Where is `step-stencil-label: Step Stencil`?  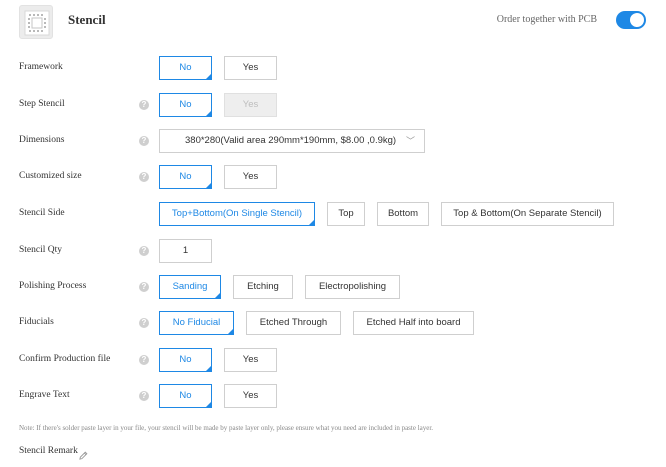
step-stencil-label: Step Stencil is located at coordinates (42, 104).